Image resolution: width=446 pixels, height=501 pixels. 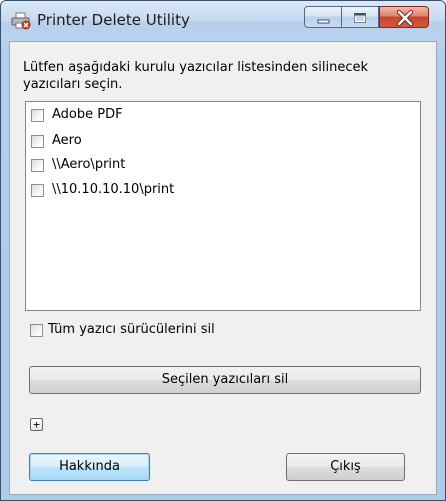 What do you see at coordinates (21, 21) in the screenshot?
I see `printer-delete-icon` at bounding box center [21, 21].